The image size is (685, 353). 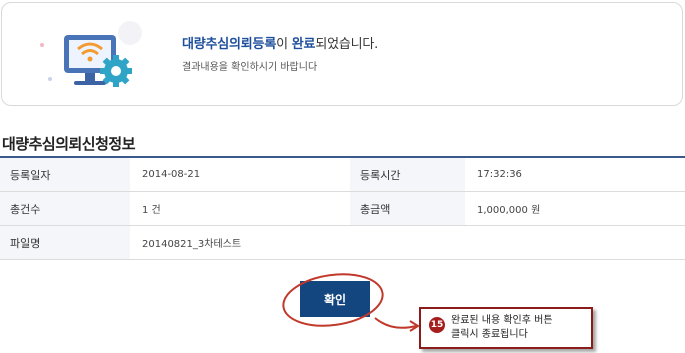 I want to click on table-row: 등록일자 2014-08-21 등록시간 17:32:36, so click(x=342, y=175).